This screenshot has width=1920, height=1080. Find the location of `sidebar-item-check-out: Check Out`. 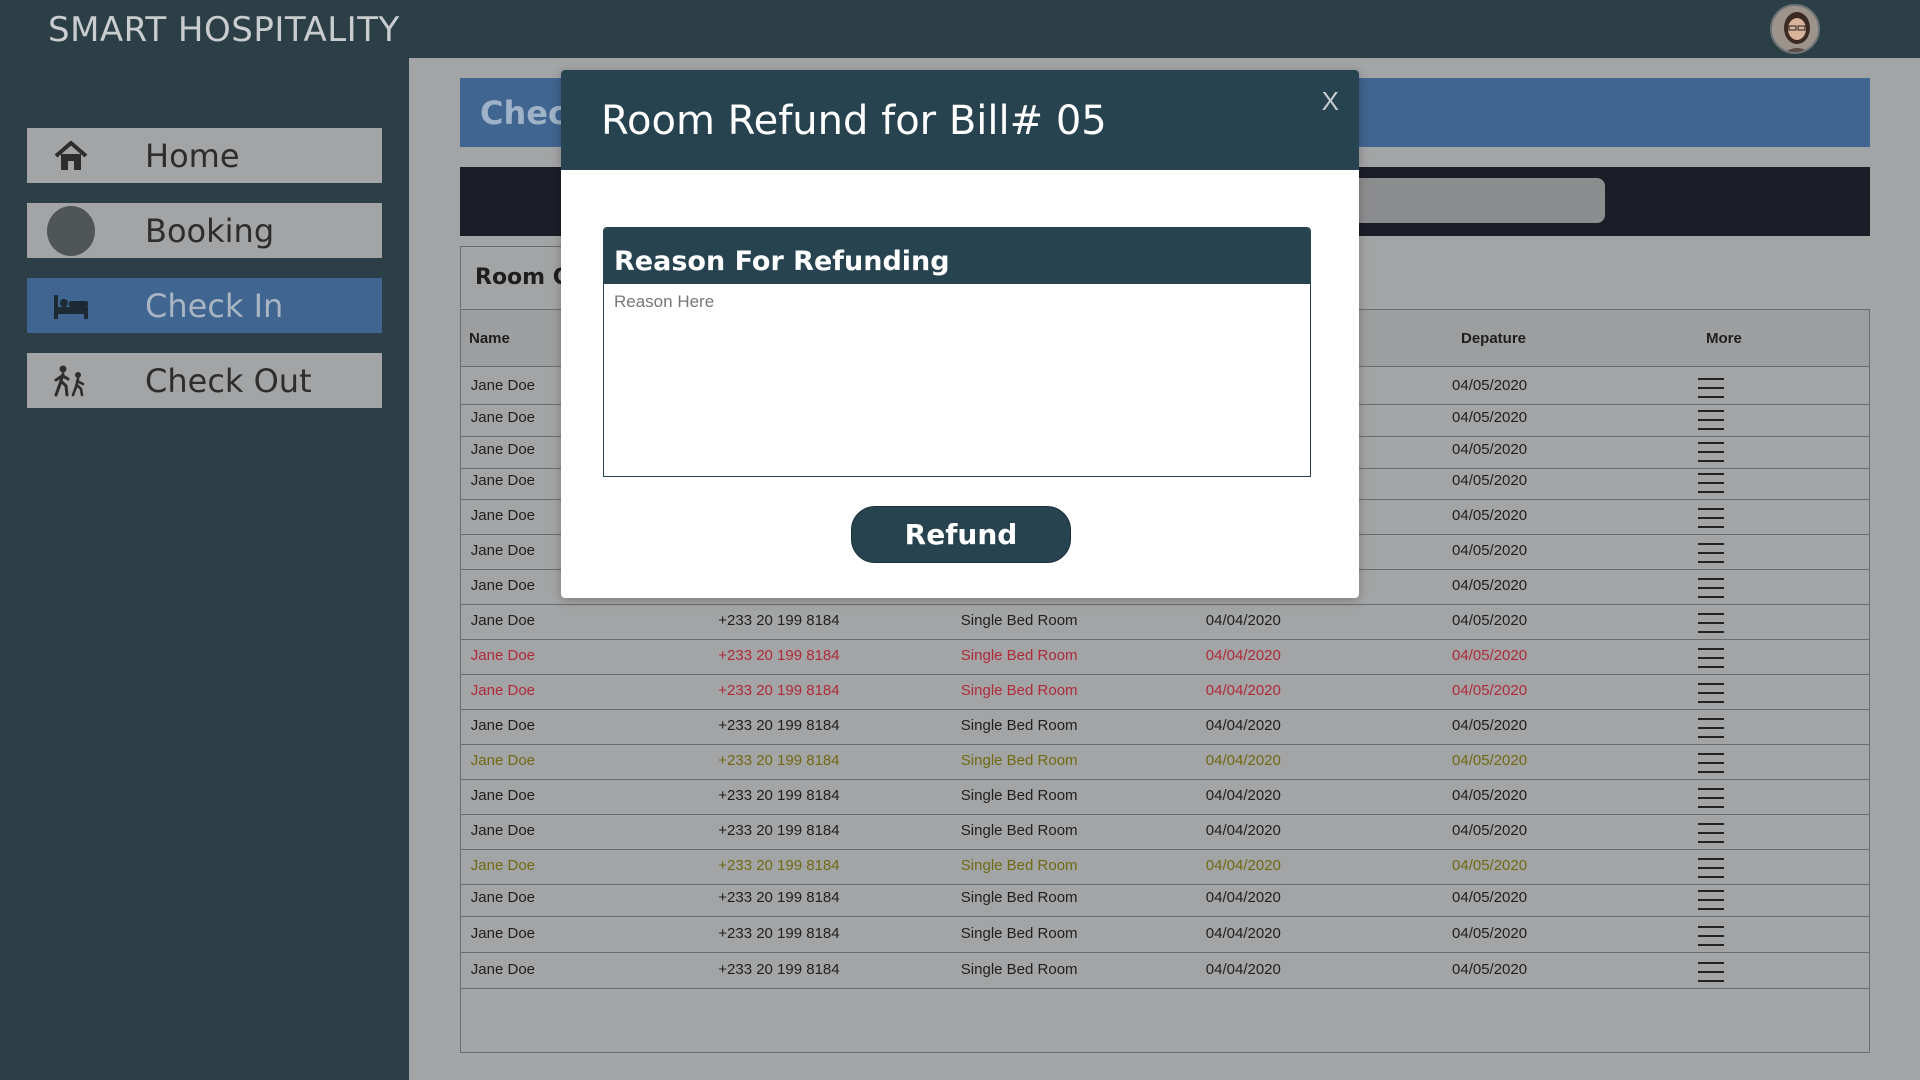

sidebar-item-check-out: Check Out is located at coordinates (204, 380).